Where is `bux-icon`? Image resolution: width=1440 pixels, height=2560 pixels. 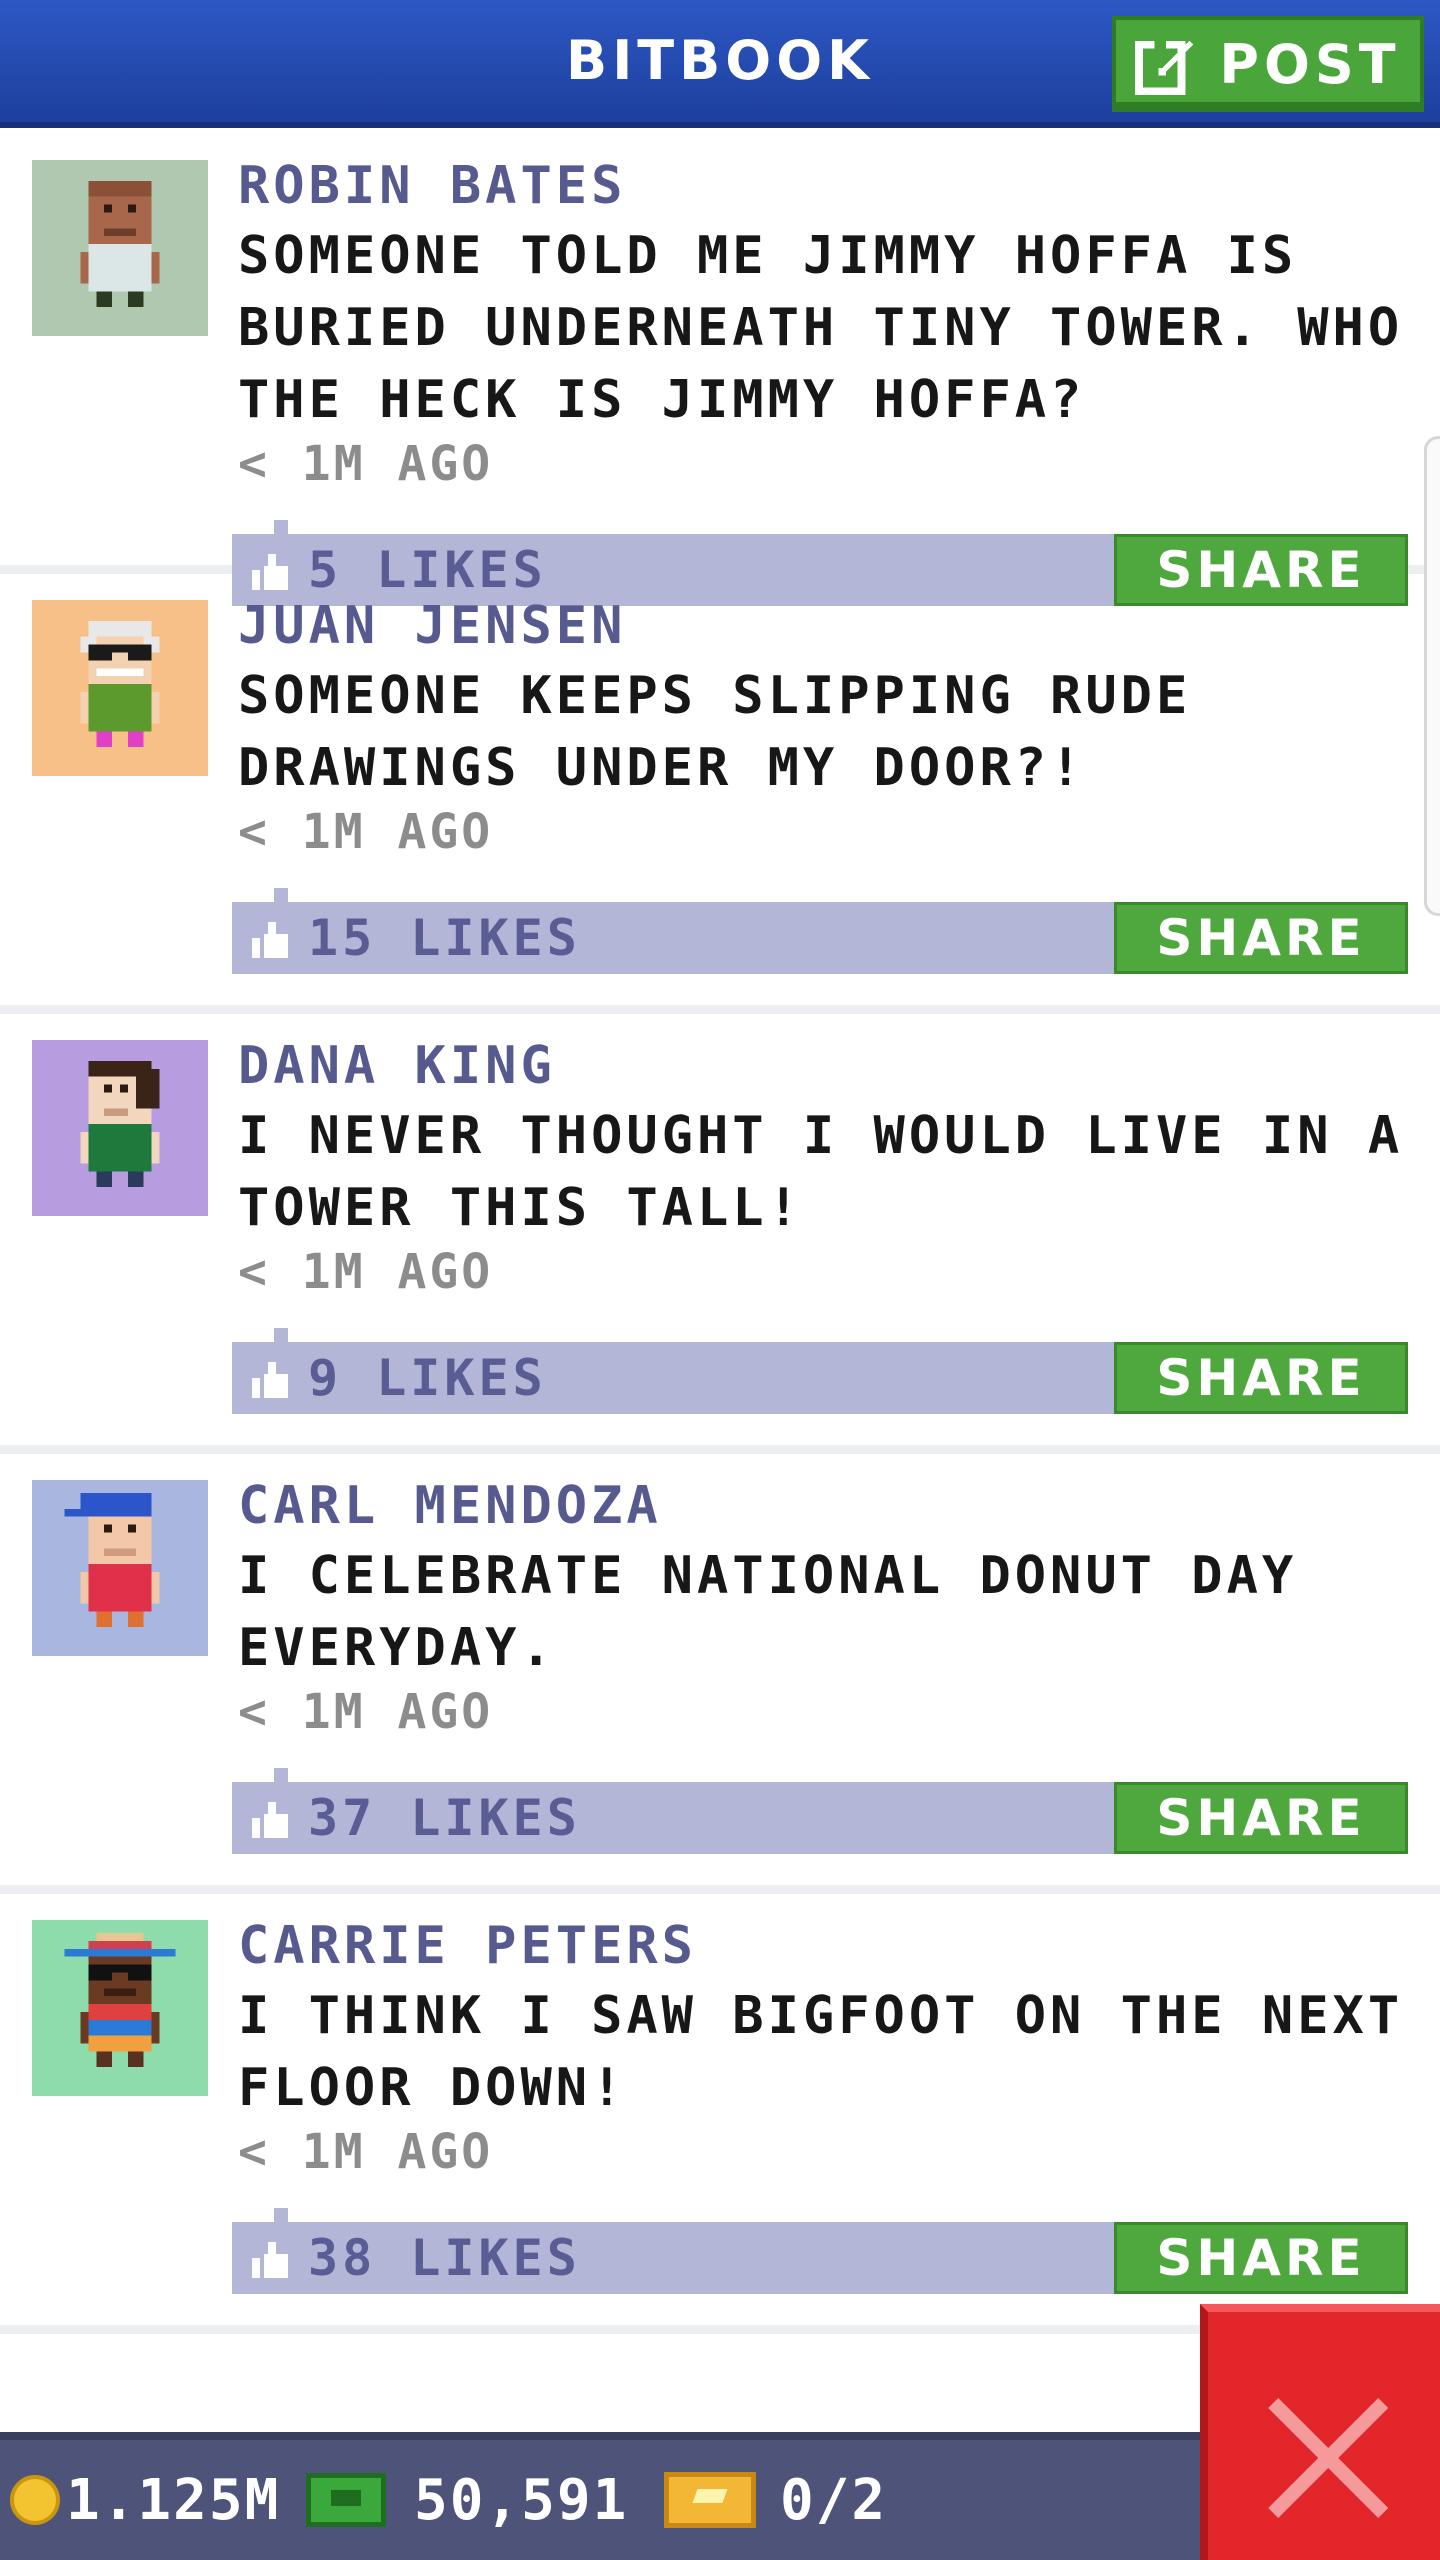 bux-icon is located at coordinates (346, 2500).